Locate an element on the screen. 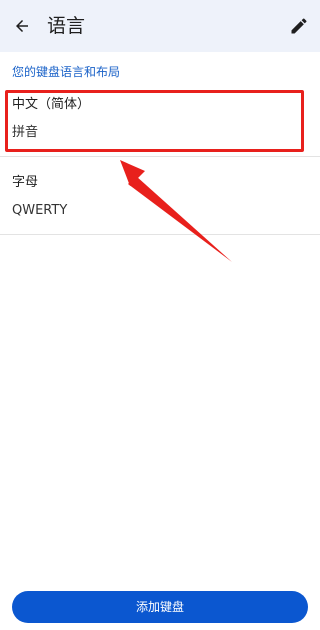  arrow-left-icon is located at coordinates (22, 26).